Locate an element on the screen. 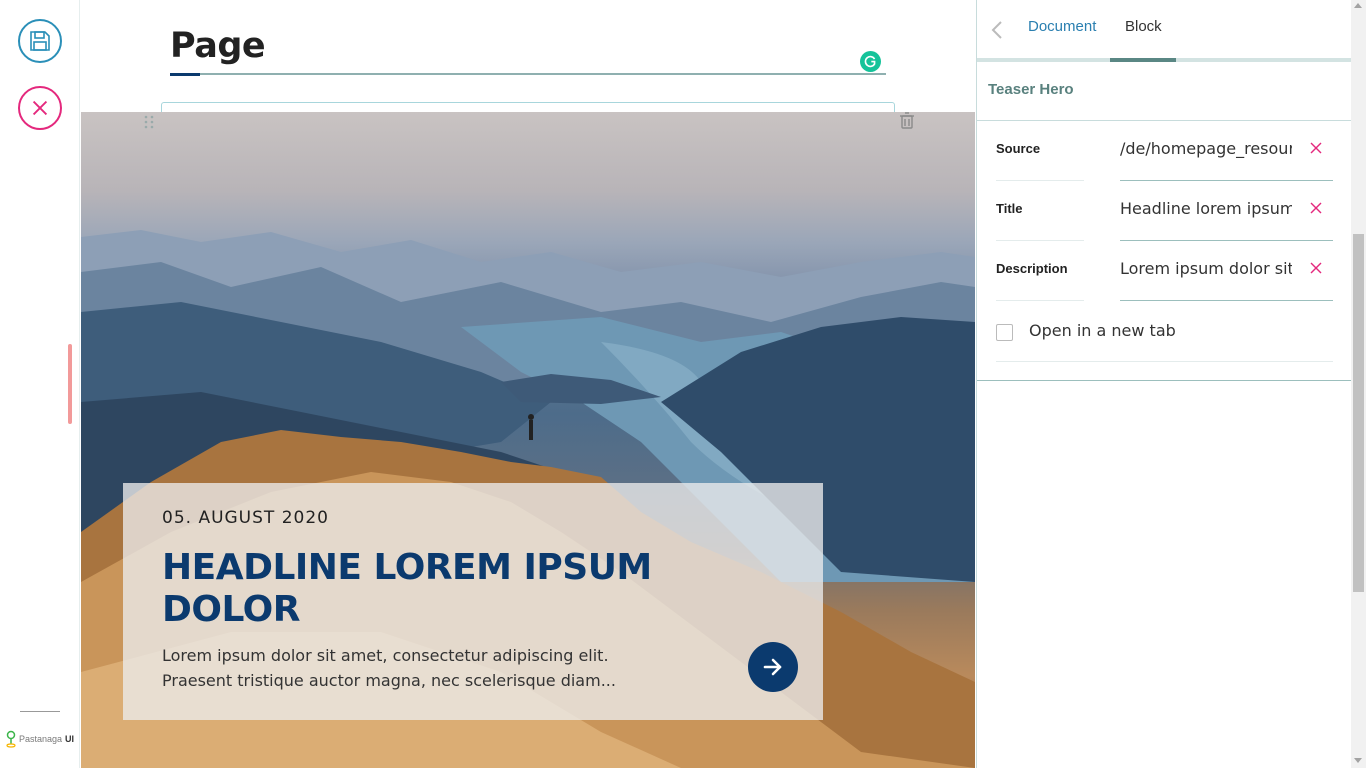  brand-name: Pastanaga is located at coordinates (41, 739).